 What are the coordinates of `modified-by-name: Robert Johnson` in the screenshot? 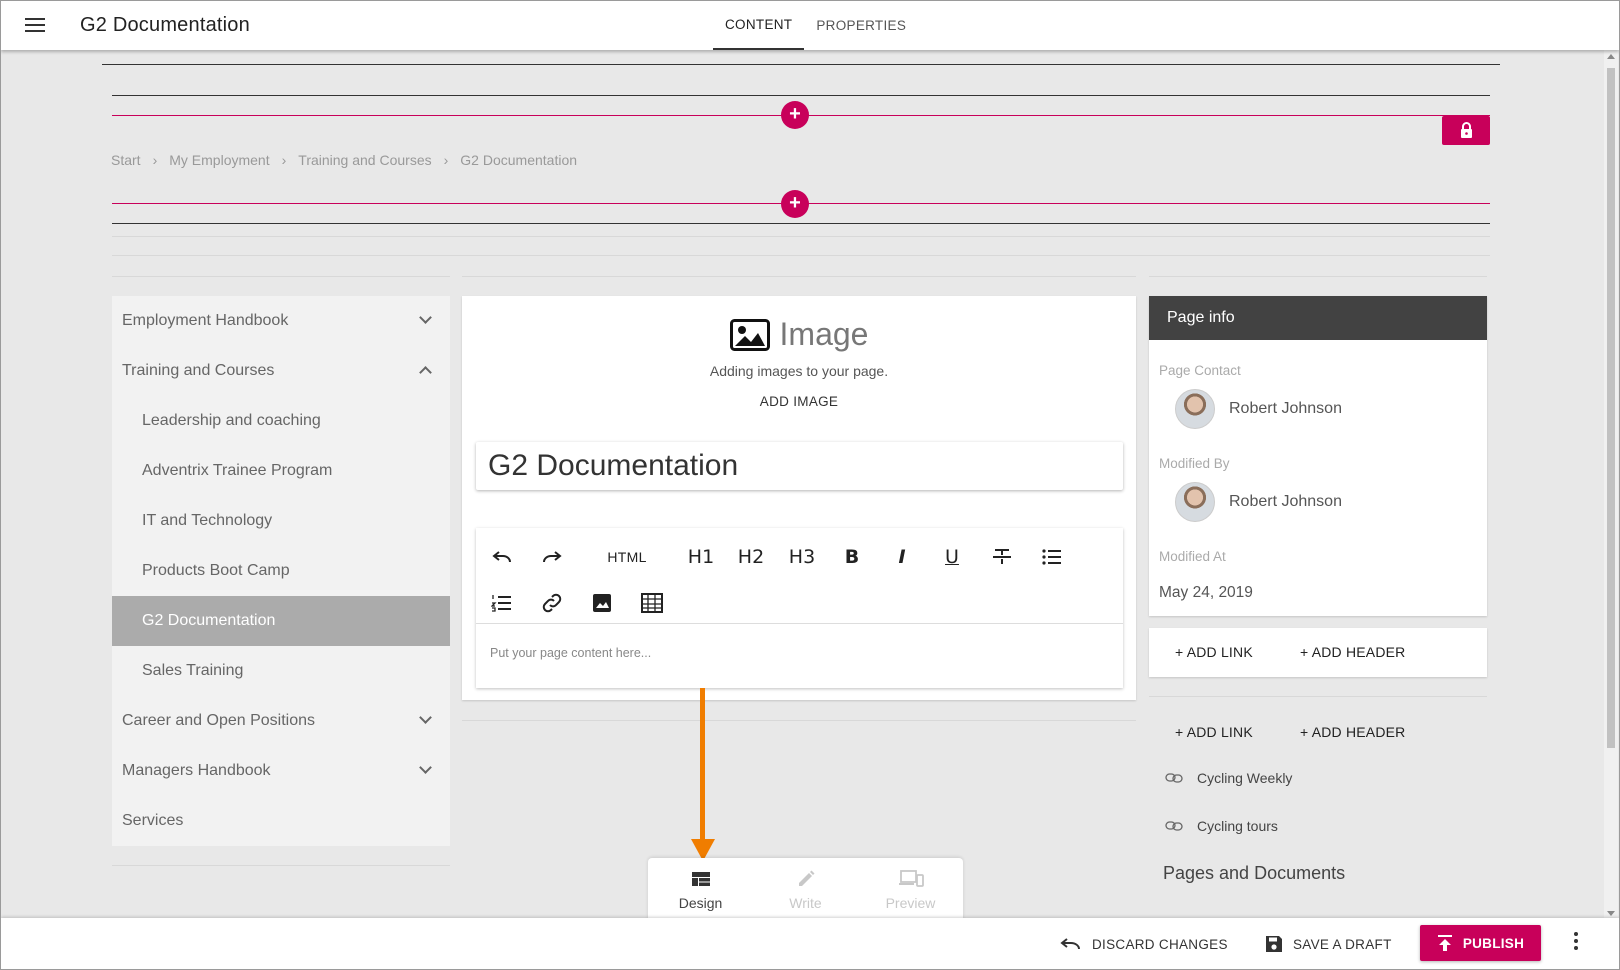 It's located at (1285, 501).